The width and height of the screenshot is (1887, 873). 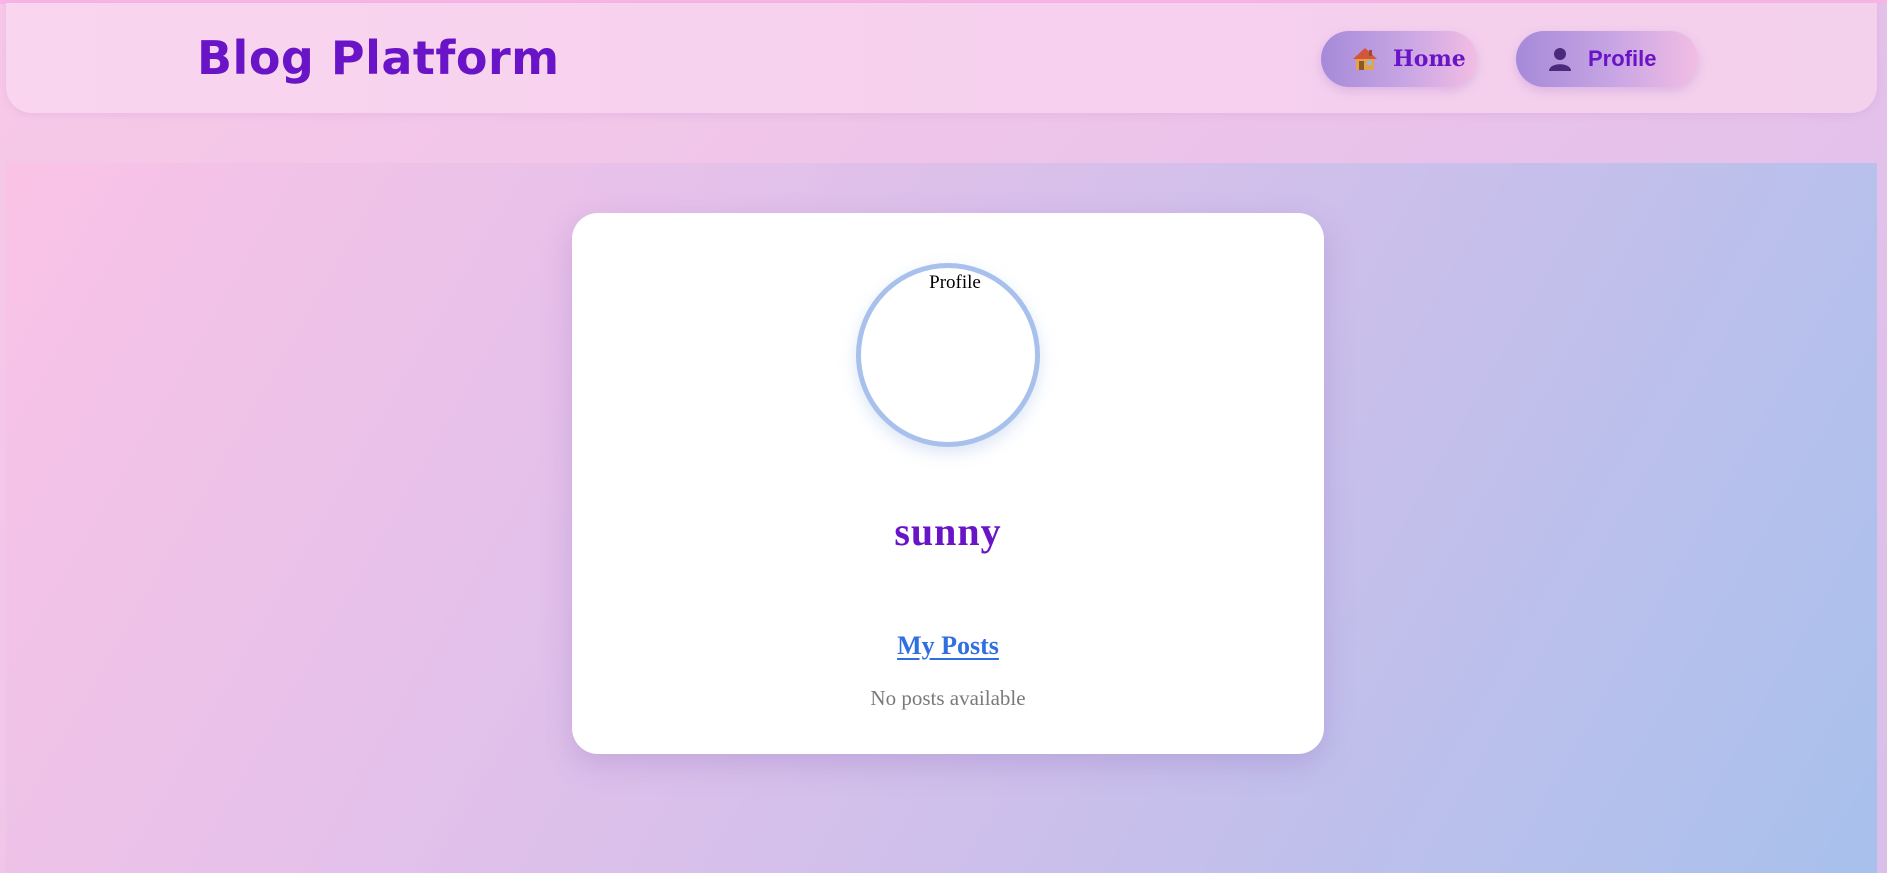 What do you see at coordinates (941, 58) in the screenshot?
I see `site-header: Blog Platform Home Profile` at bounding box center [941, 58].